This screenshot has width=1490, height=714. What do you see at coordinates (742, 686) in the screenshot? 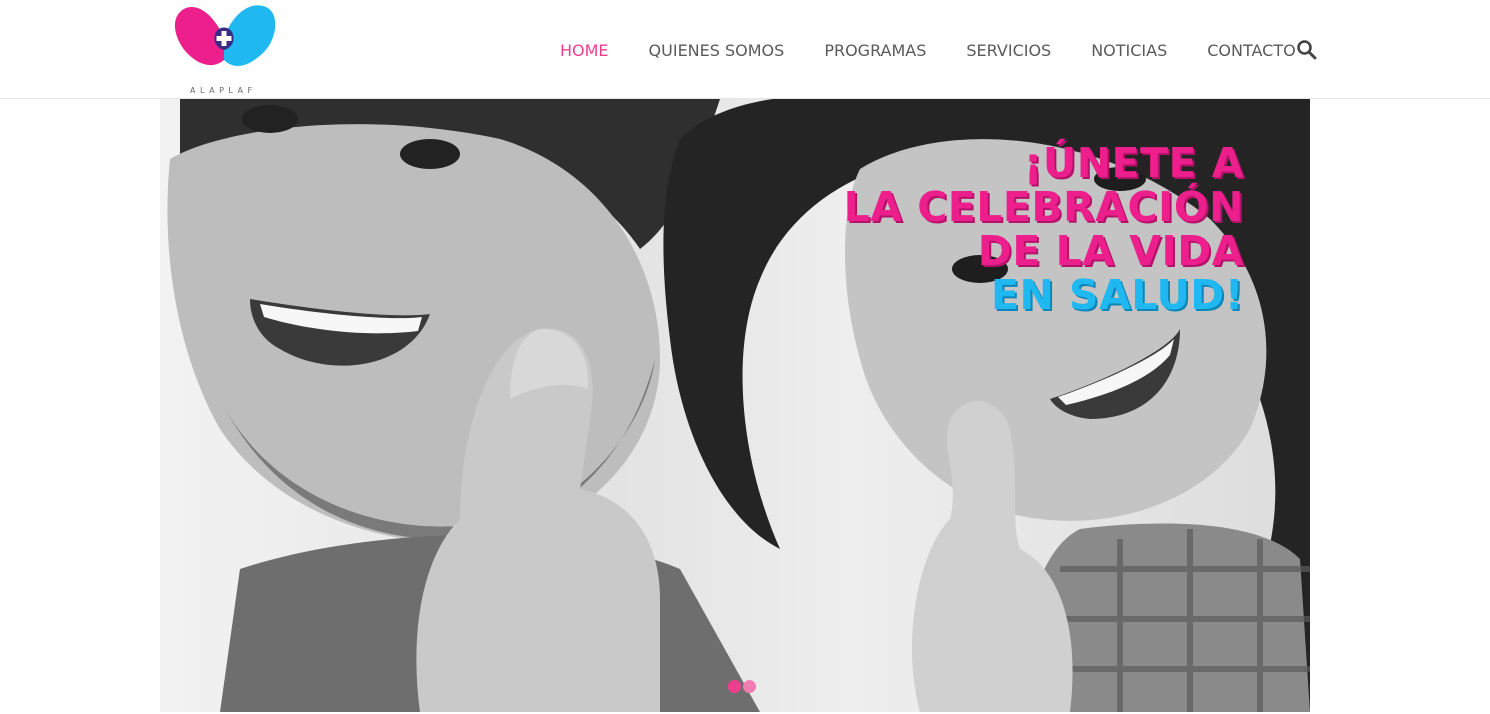
I see `slider-pagination` at bounding box center [742, 686].